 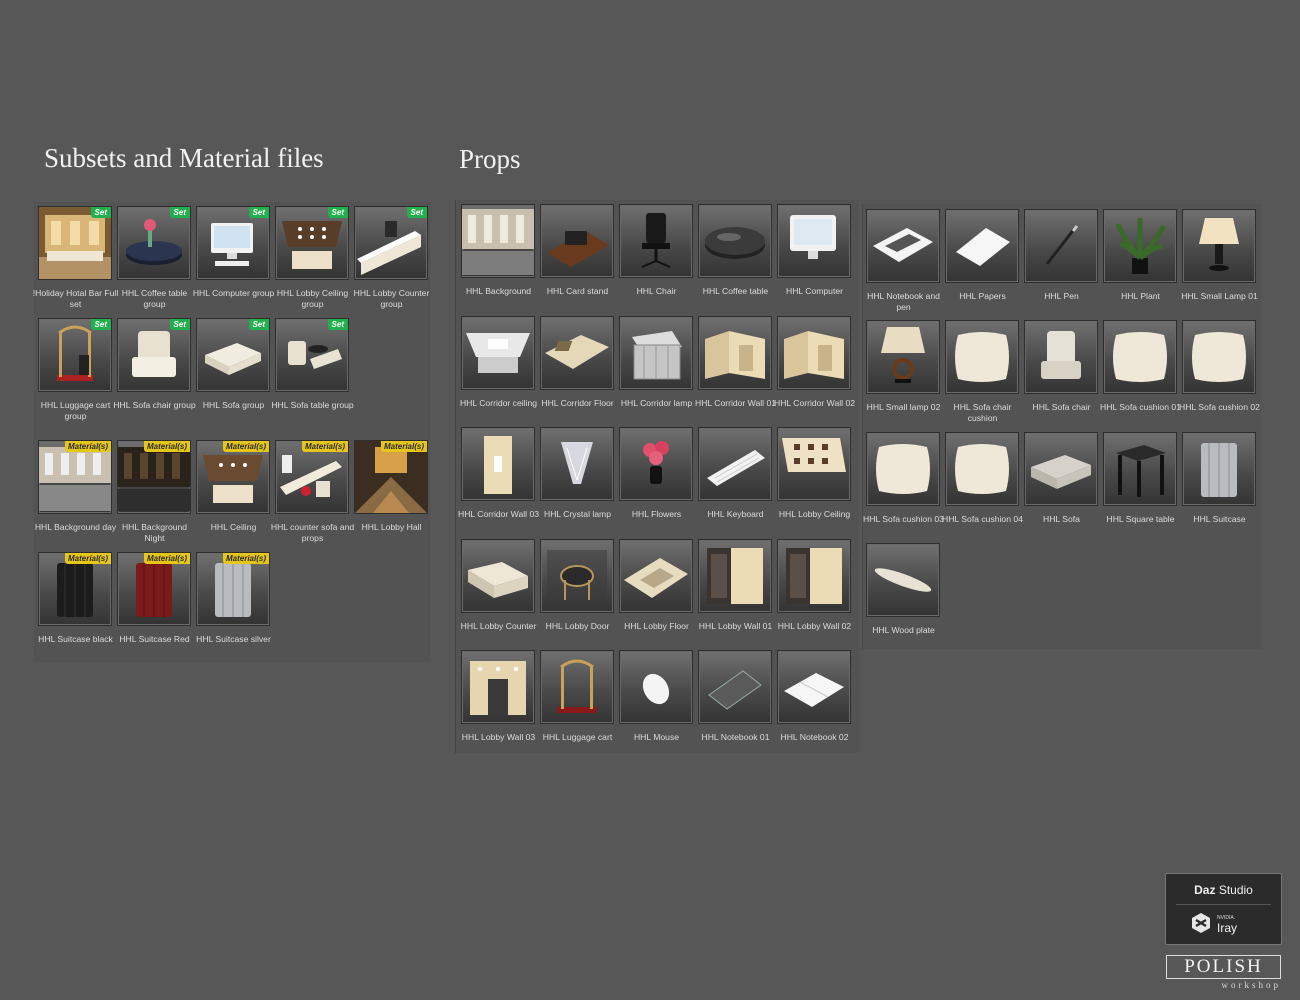 I want to click on item-label: HHL Corridor Wall 03, so click(x=498, y=514).